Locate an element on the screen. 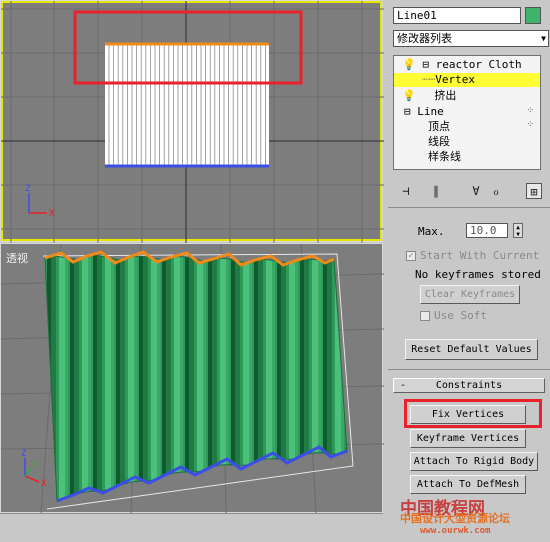 The height and width of the screenshot is (542, 550). stack-item-extrude: 💡 挤出 is located at coordinates (429, 96).